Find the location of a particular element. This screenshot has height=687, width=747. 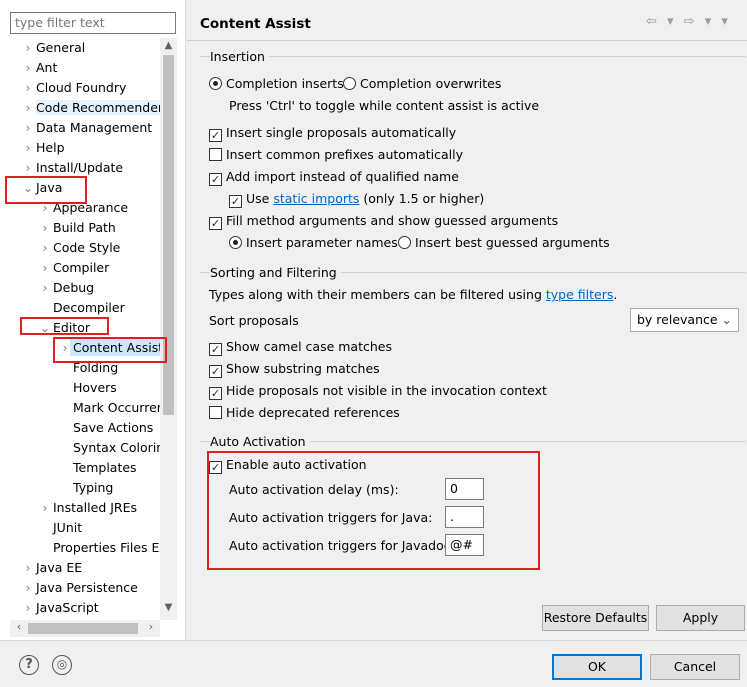

tree-item: › Data Management is located at coordinates (86, 128).